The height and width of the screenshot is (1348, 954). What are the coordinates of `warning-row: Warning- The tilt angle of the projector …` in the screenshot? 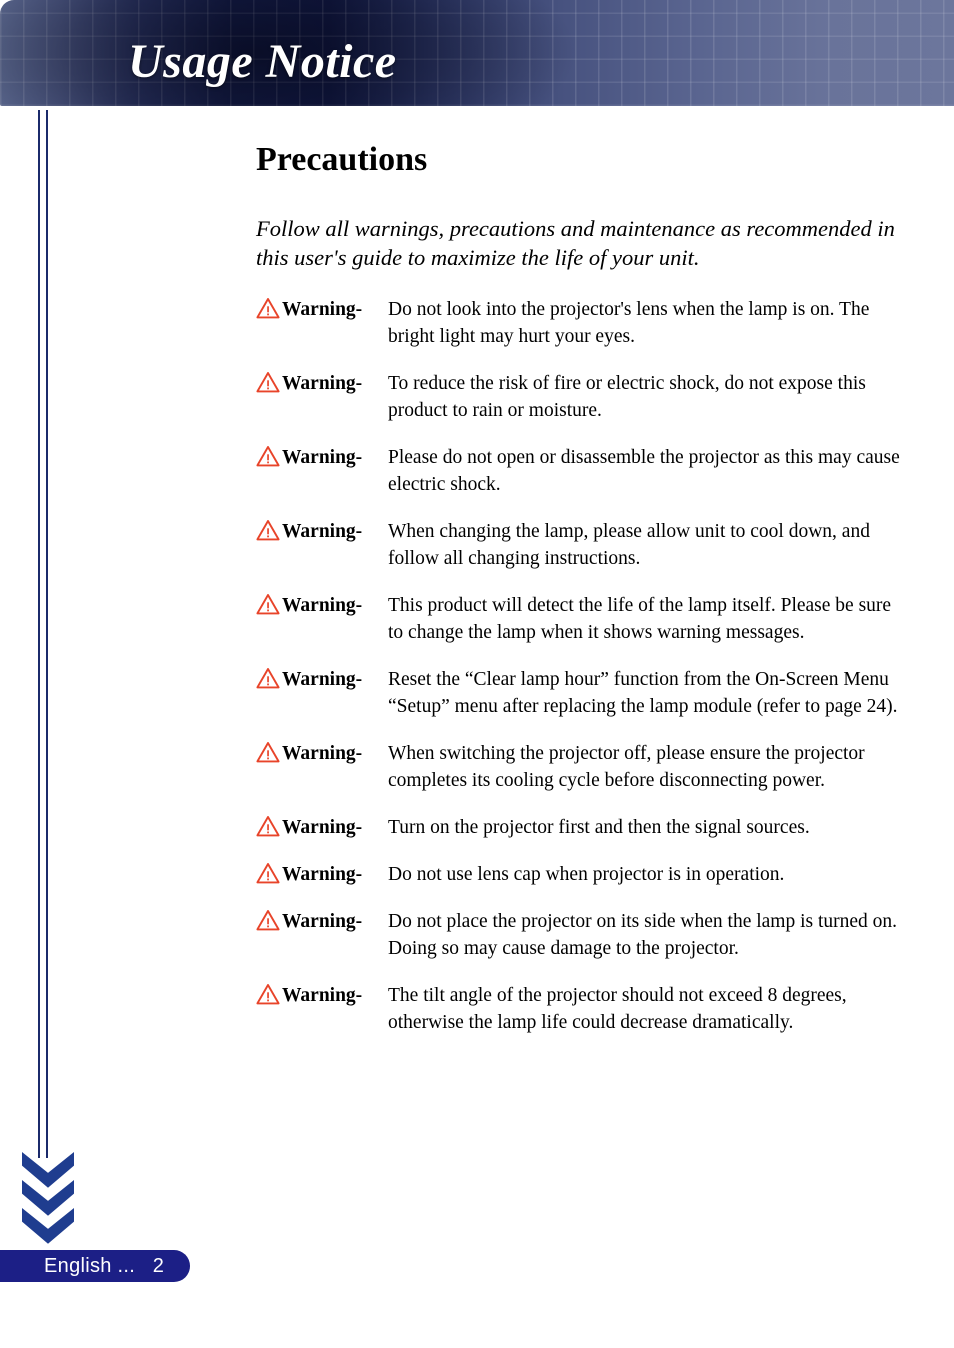 It's located at (579, 1009).